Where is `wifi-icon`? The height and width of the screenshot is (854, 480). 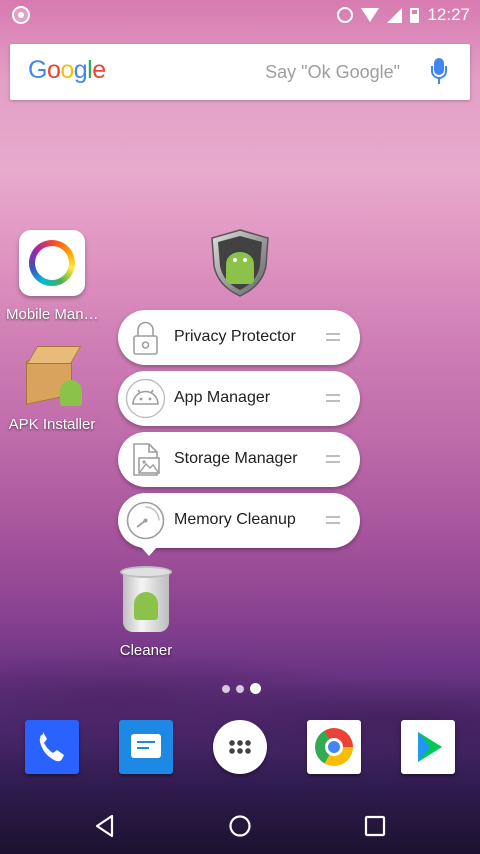
wifi-icon is located at coordinates (370, 15).